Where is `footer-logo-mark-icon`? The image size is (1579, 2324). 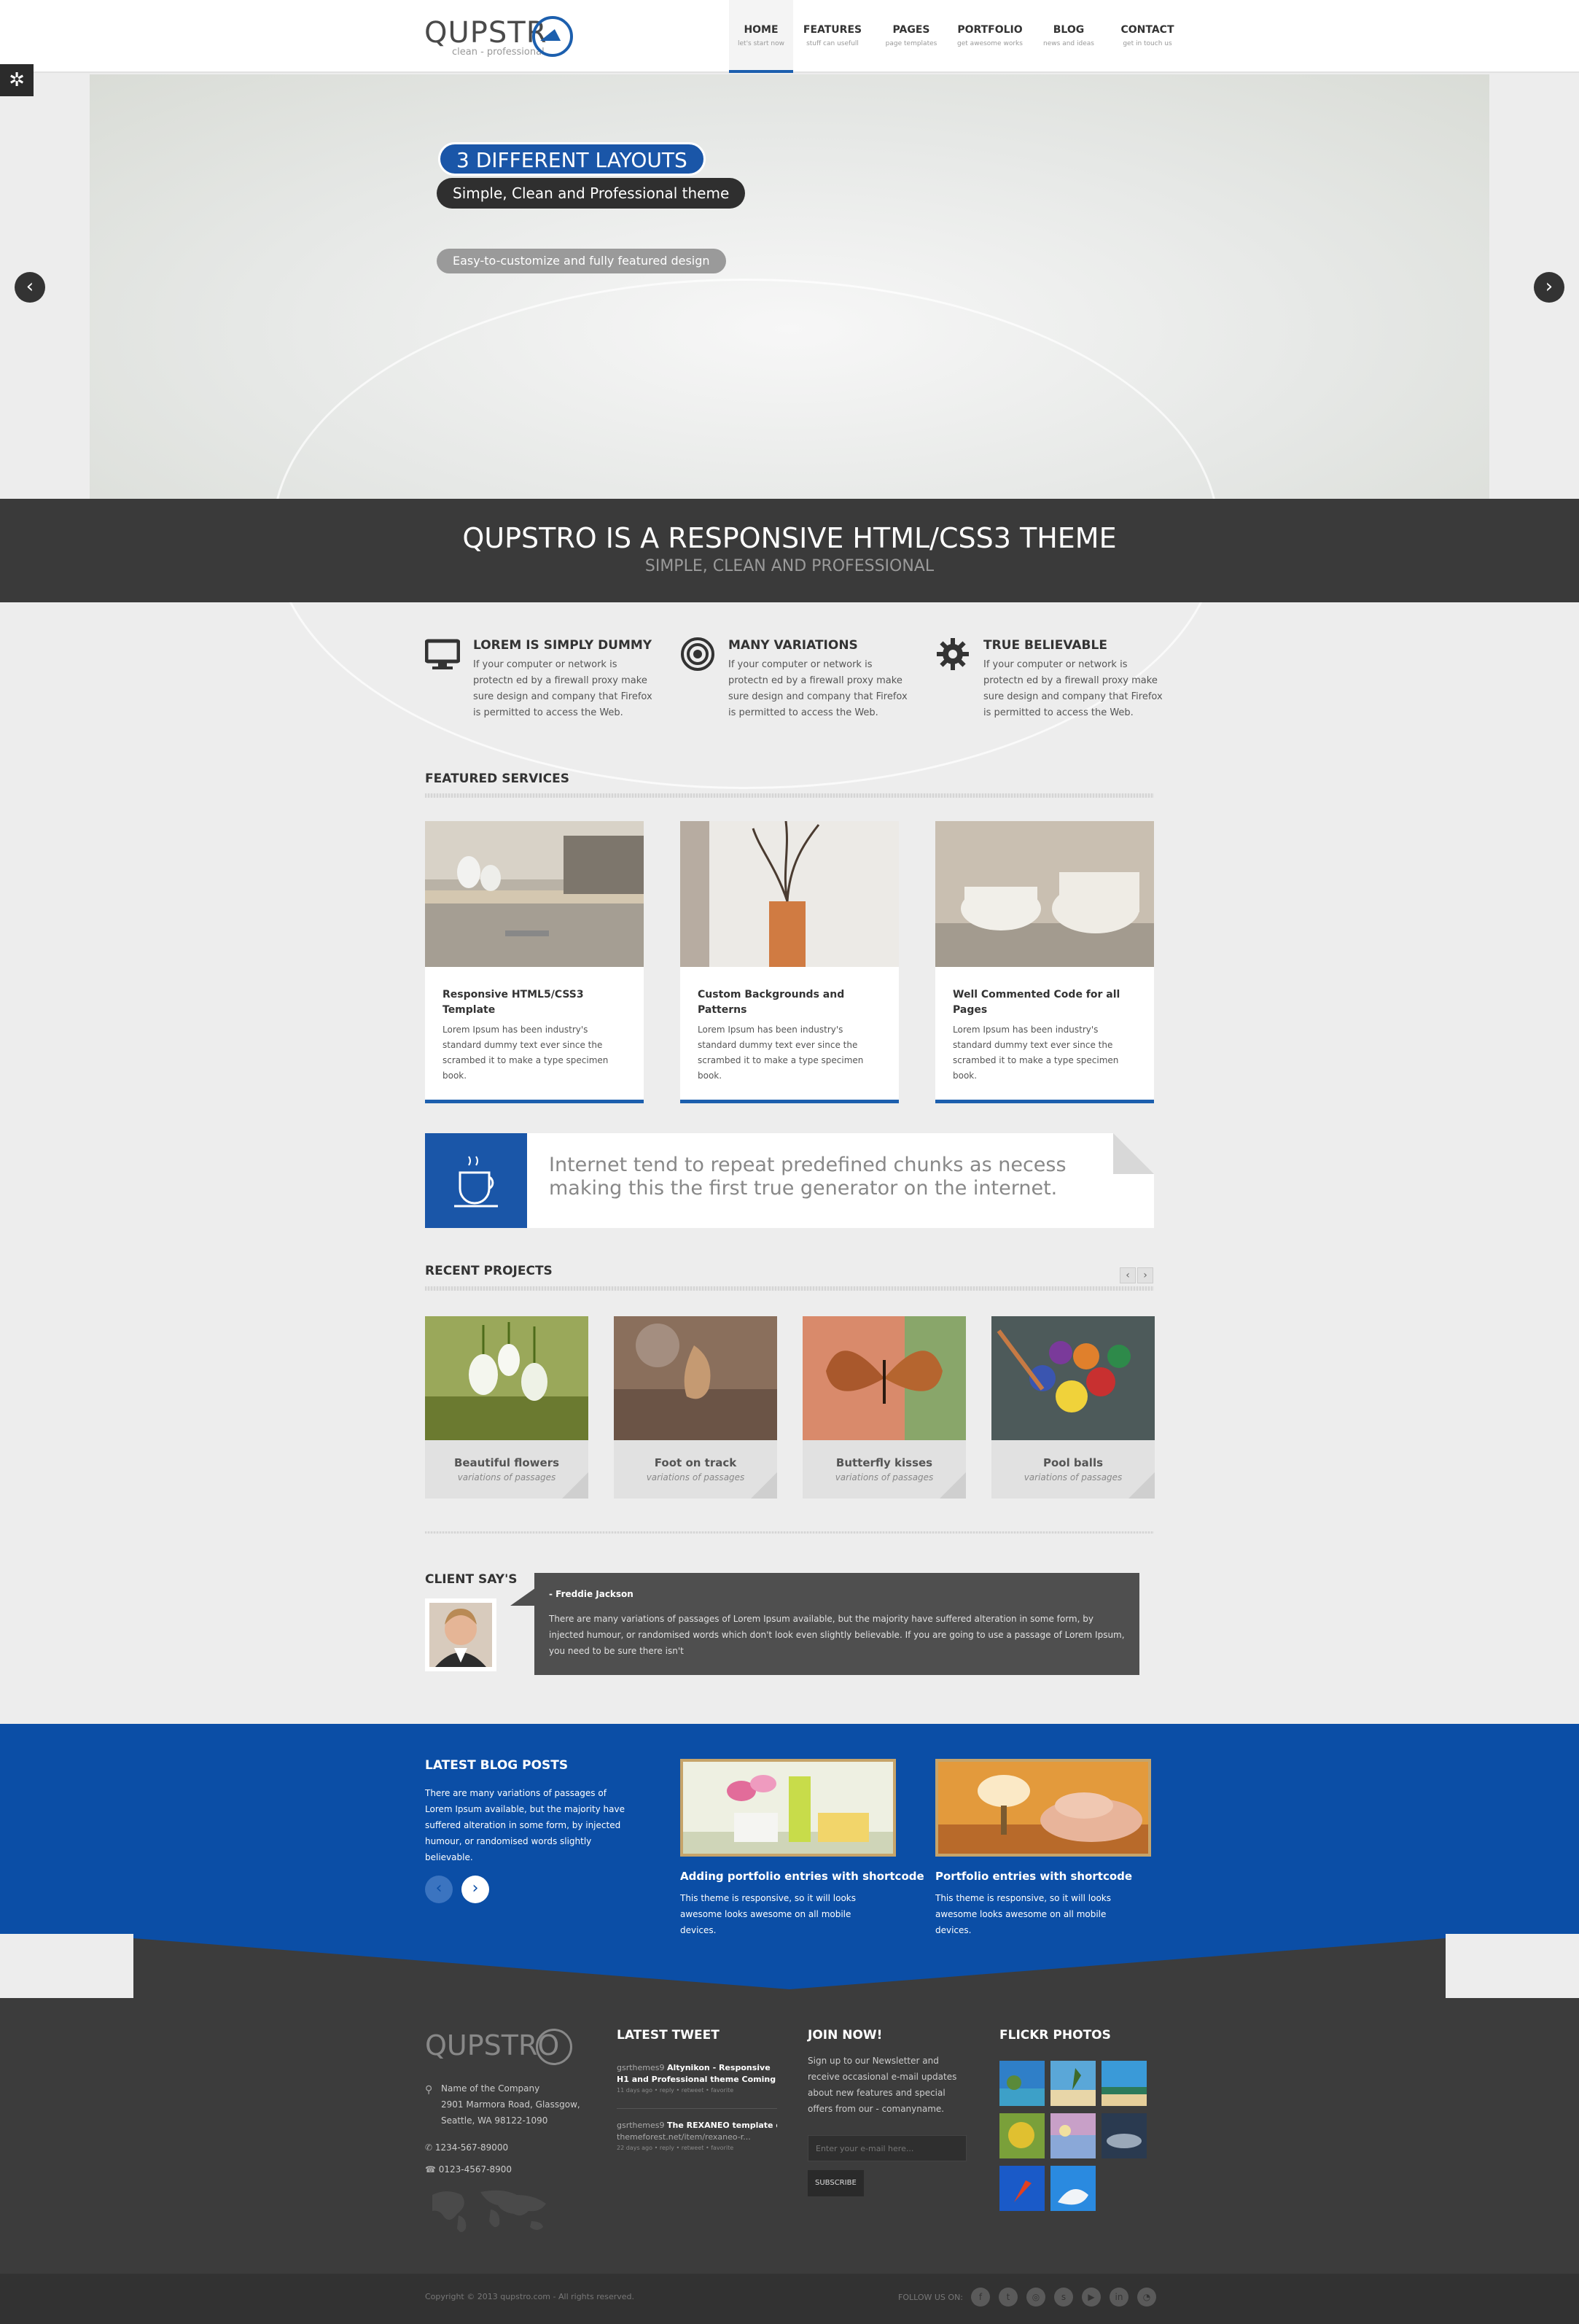
footer-logo-mark-icon is located at coordinates (554, 2047).